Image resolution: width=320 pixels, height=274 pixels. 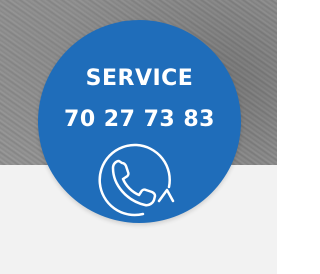 What do you see at coordinates (136, 180) in the screenshot?
I see `phone-callback-icon` at bounding box center [136, 180].